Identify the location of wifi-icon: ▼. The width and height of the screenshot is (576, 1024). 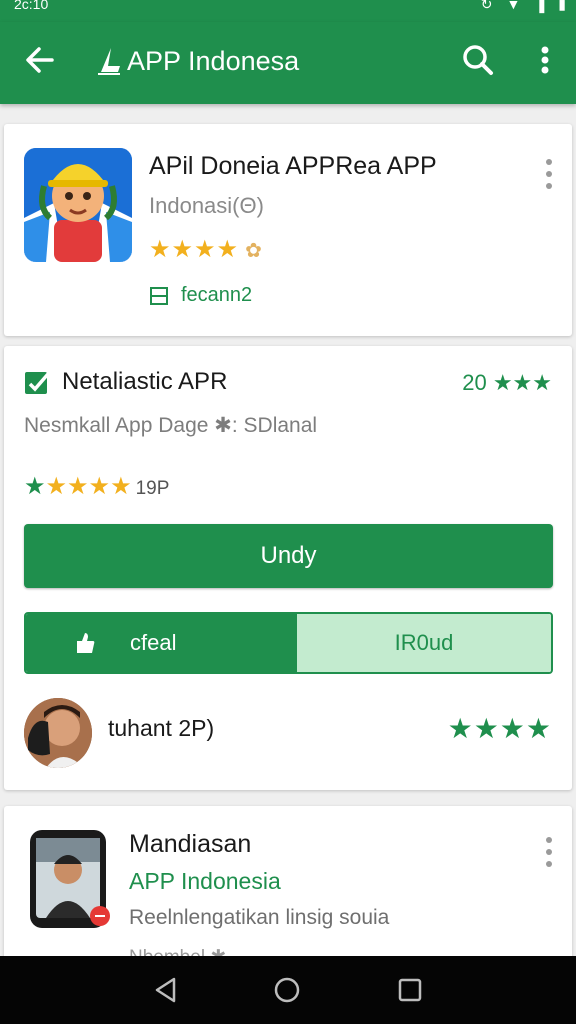
(513, 6).